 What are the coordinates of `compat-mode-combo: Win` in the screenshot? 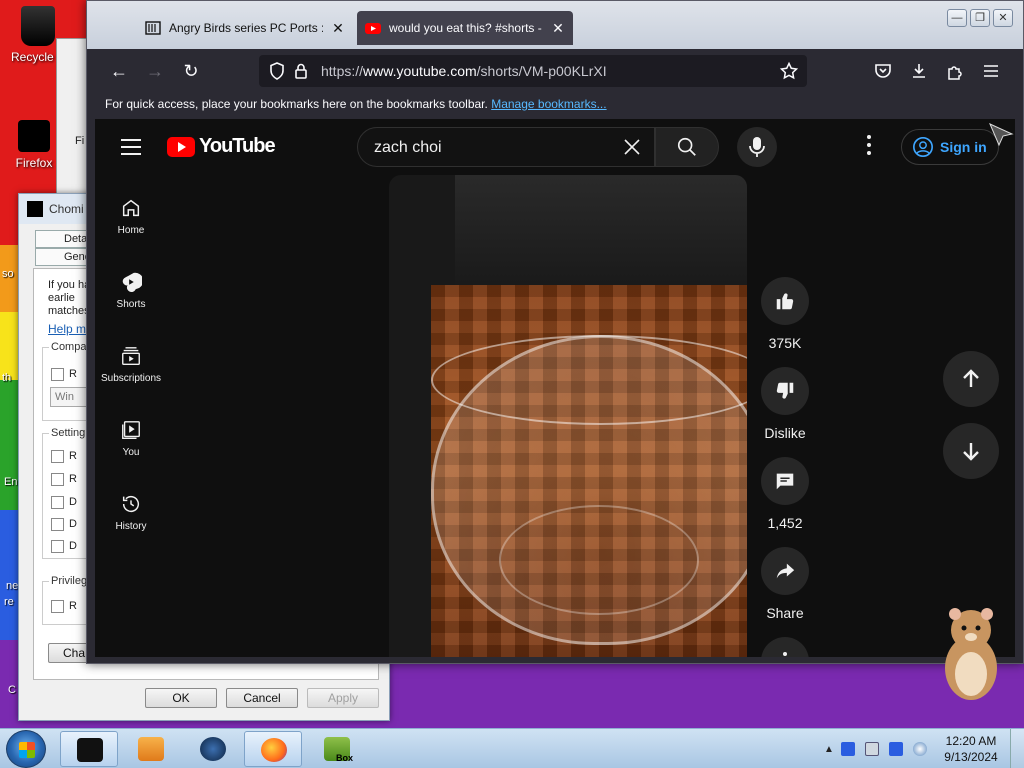 It's located at (70, 397).